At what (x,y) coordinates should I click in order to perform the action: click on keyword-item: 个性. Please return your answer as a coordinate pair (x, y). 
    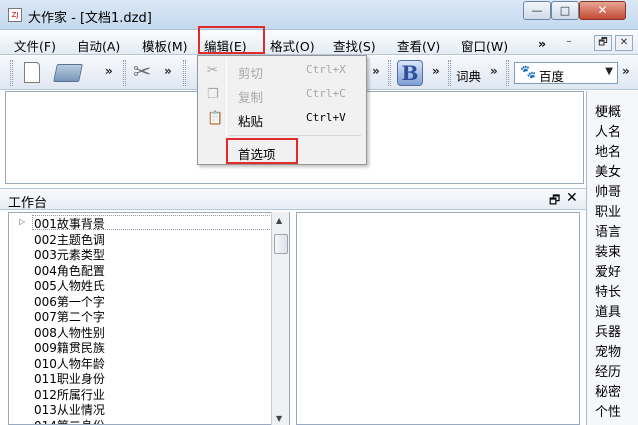
    Looking at the image, I should click on (615, 412).